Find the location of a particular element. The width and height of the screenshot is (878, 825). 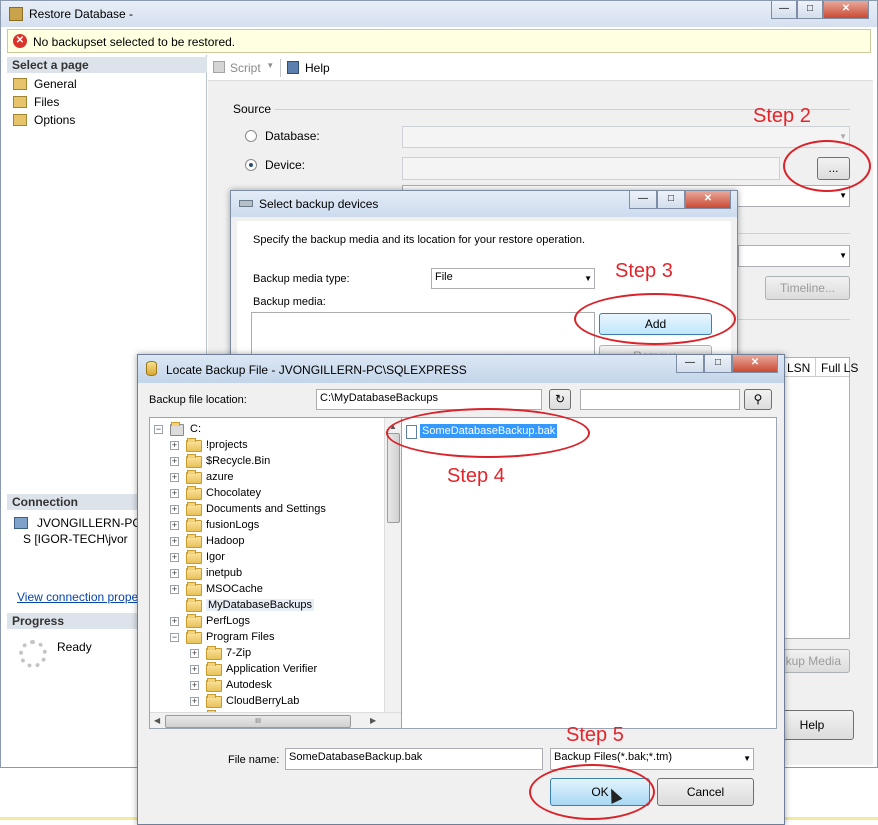

file-name-label: File name: is located at coordinates (254, 760).